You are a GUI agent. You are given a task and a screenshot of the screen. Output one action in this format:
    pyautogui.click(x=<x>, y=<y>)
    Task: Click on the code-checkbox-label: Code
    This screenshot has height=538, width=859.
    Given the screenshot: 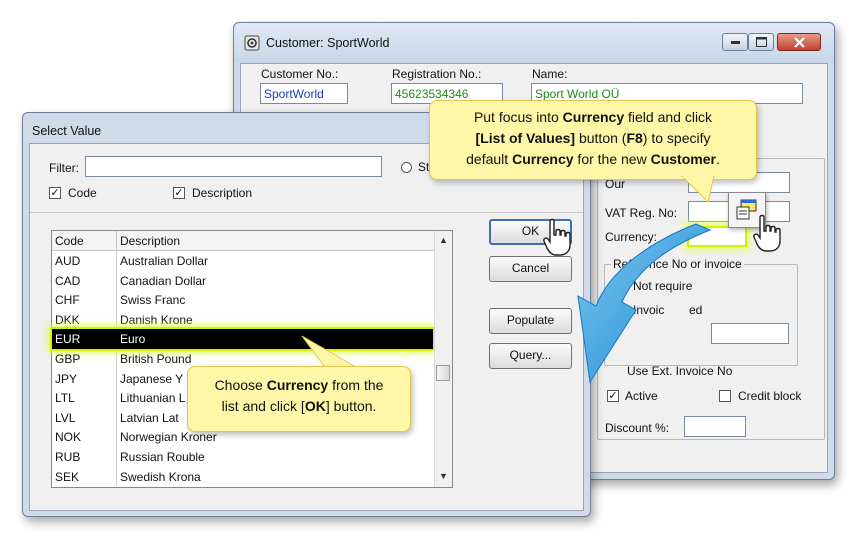 What is the action you would take?
    pyautogui.click(x=82, y=193)
    